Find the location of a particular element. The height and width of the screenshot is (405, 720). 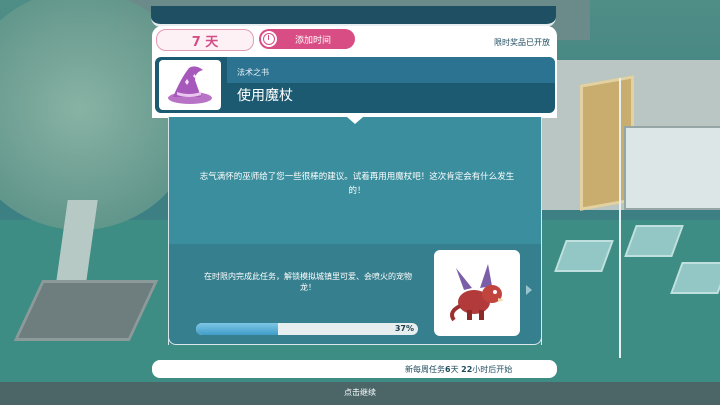

dialog-top-strip is located at coordinates (353, 16).